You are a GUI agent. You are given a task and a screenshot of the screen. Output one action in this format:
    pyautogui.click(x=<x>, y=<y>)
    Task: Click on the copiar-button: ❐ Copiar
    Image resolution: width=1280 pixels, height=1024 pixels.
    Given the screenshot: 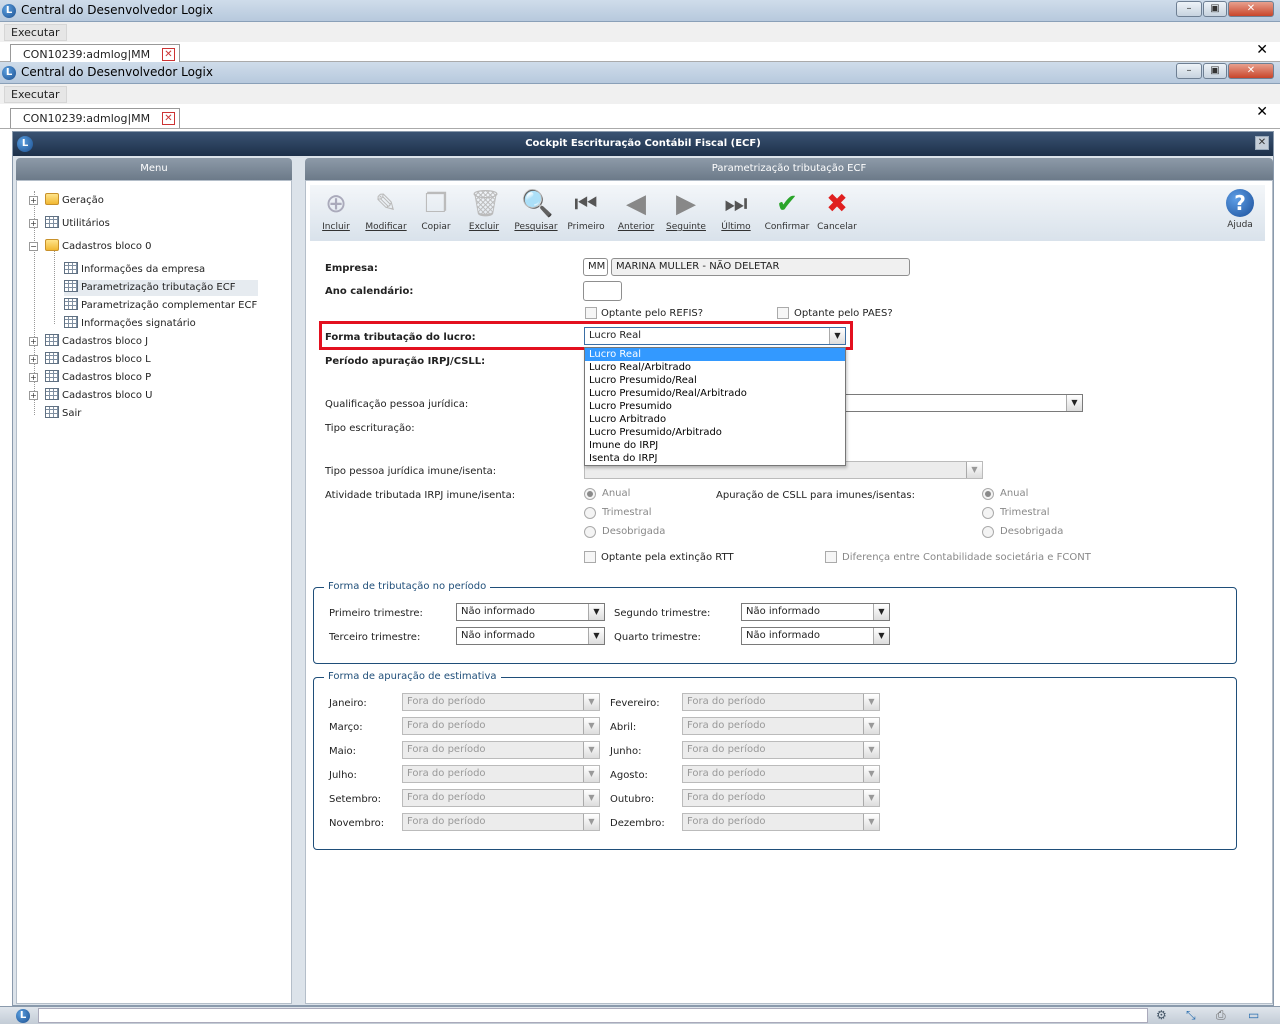 What is the action you would take?
    pyautogui.click(x=436, y=210)
    